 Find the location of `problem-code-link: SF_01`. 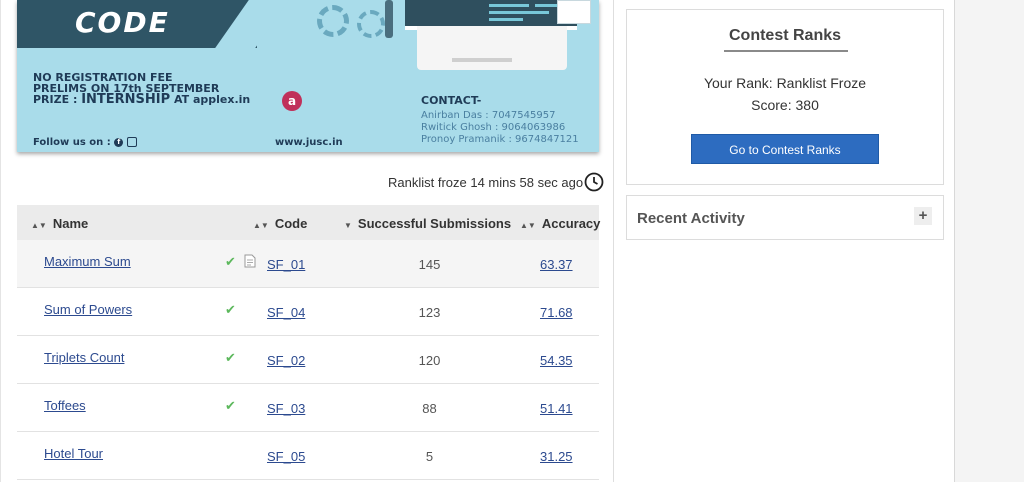

problem-code-link: SF_01 is located at coordinates (286, 264).